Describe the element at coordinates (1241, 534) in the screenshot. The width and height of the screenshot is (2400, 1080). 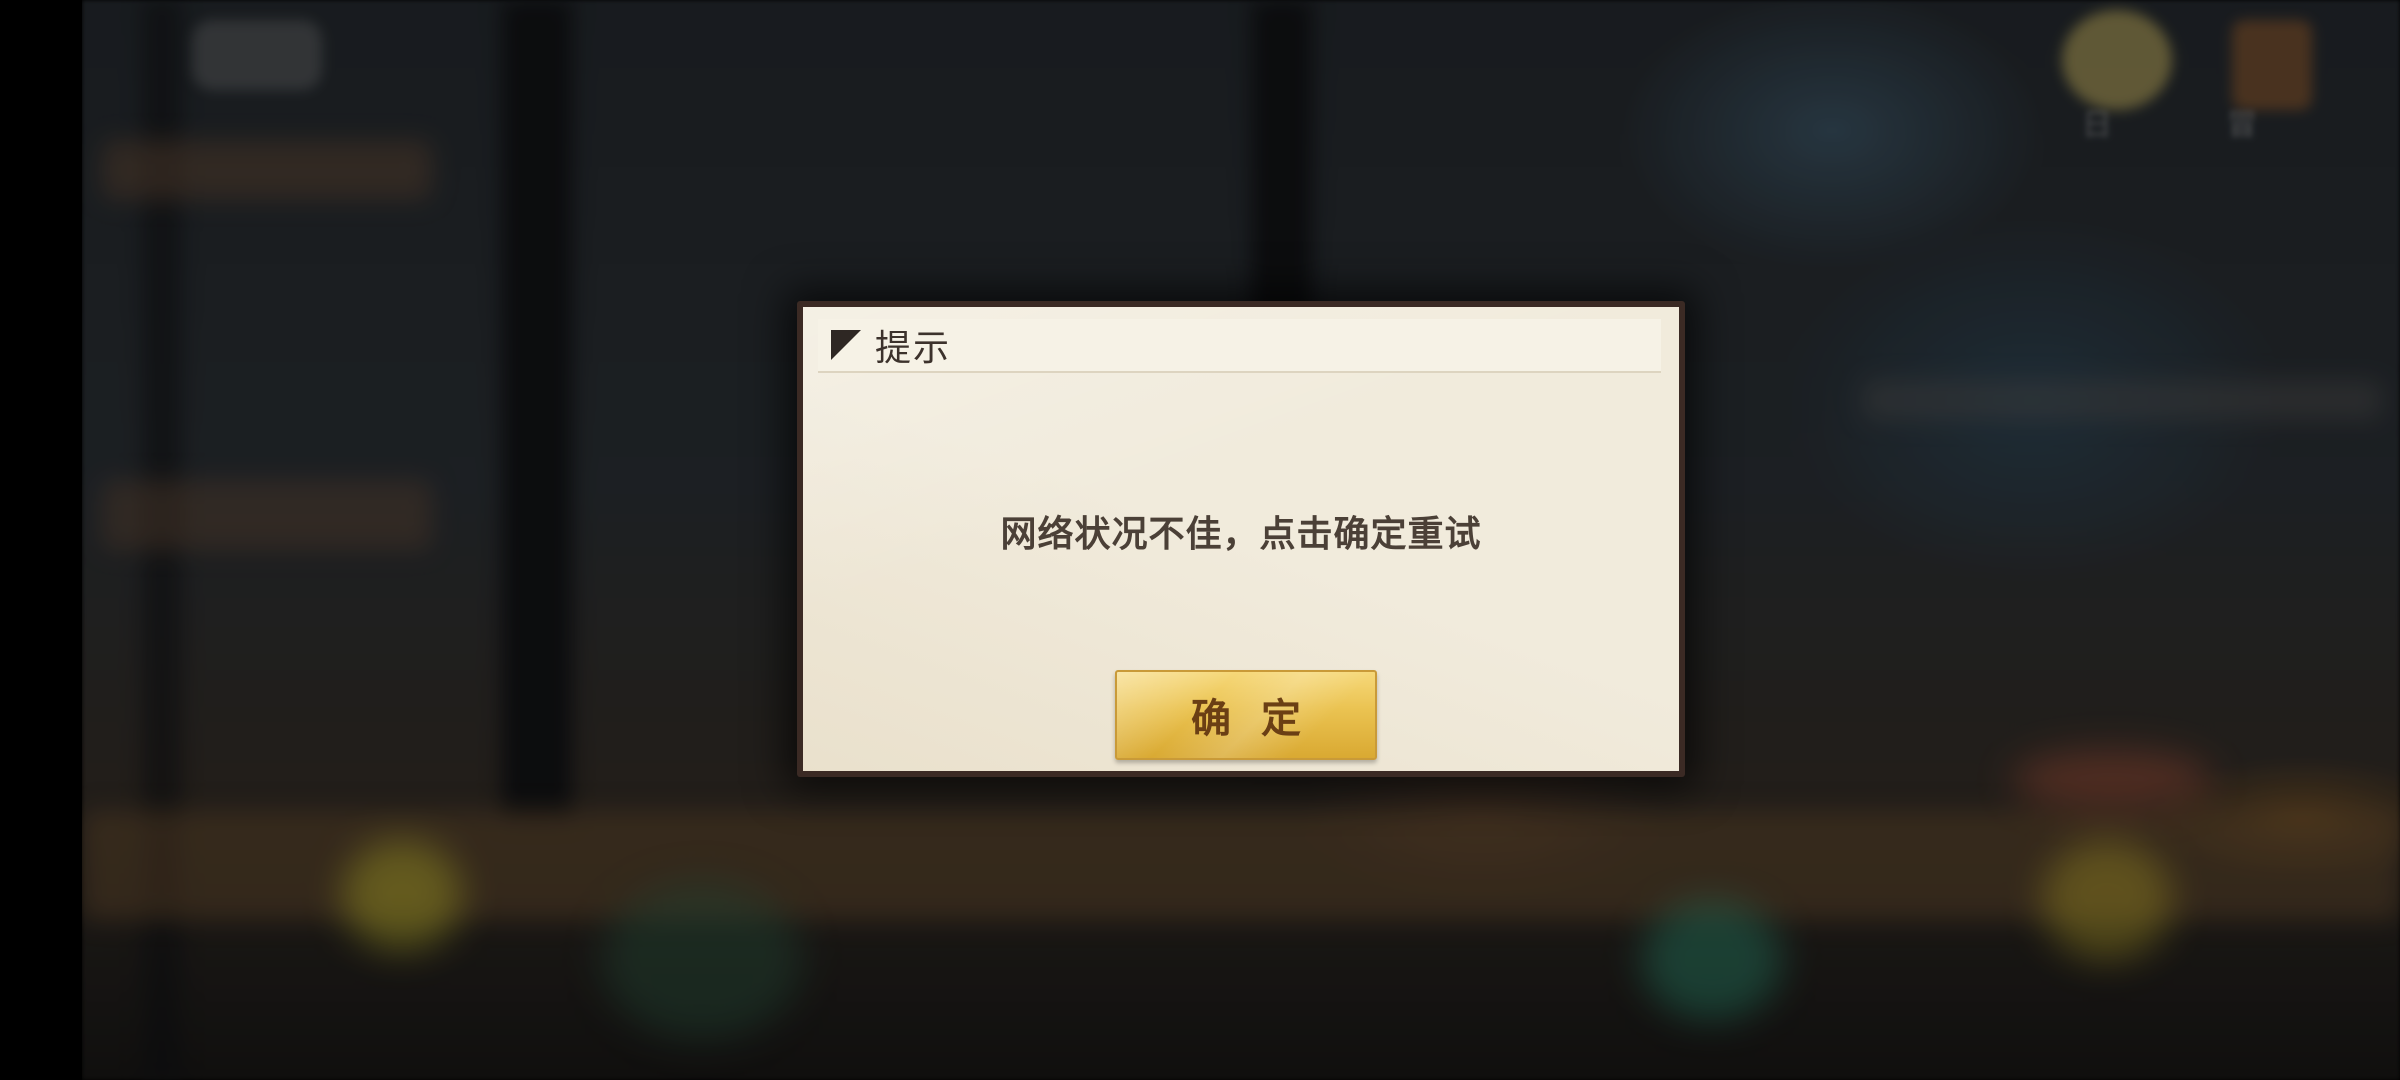
I see `dialog-message: 网络状况不佳，点击确定重试` at that location.